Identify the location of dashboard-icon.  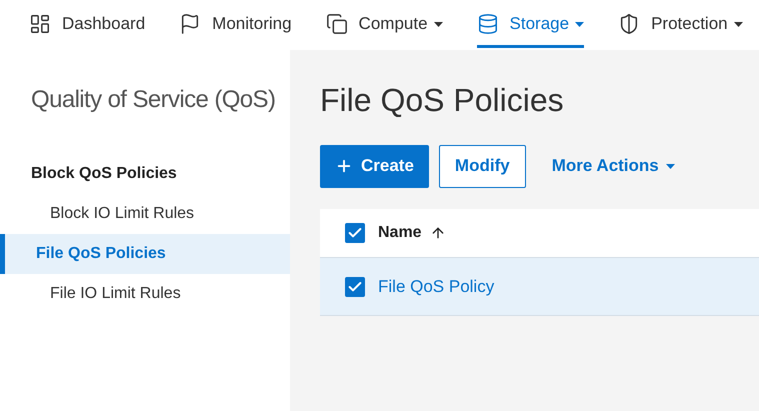
(40, 24).